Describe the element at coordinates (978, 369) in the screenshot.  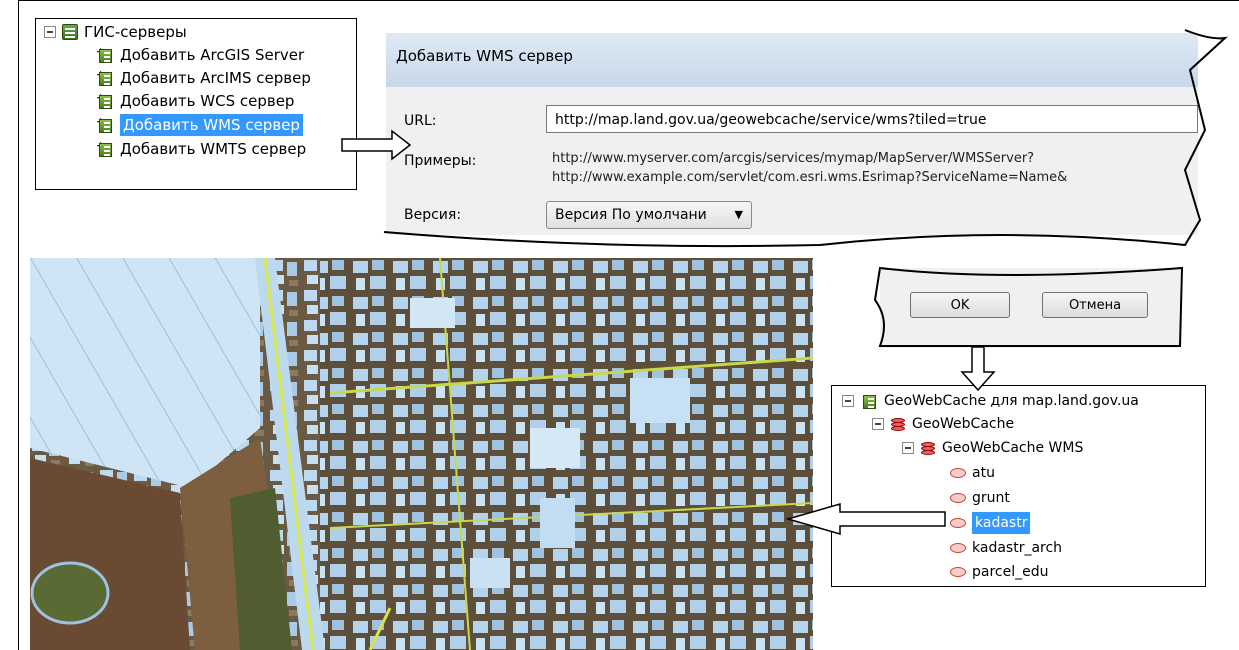
I see `arrow-down-icon` at that location.